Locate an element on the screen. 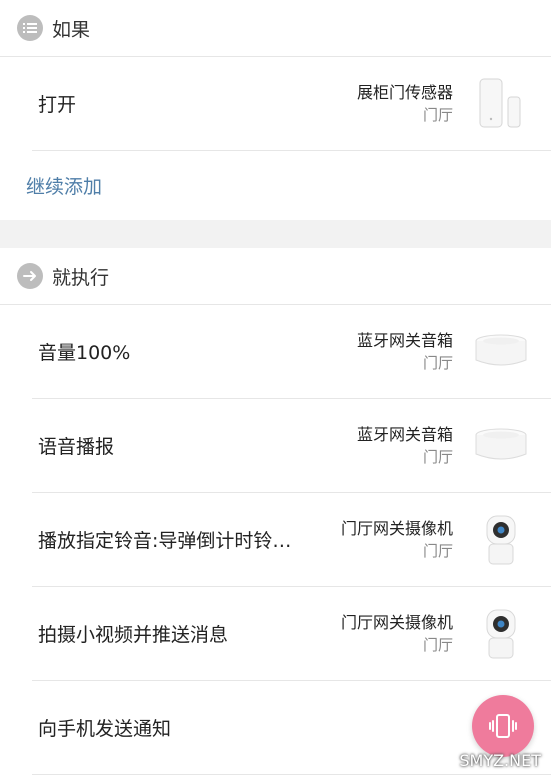  action-label: 拍摄小视频并推送消息 is located at coordinates (133, 635).